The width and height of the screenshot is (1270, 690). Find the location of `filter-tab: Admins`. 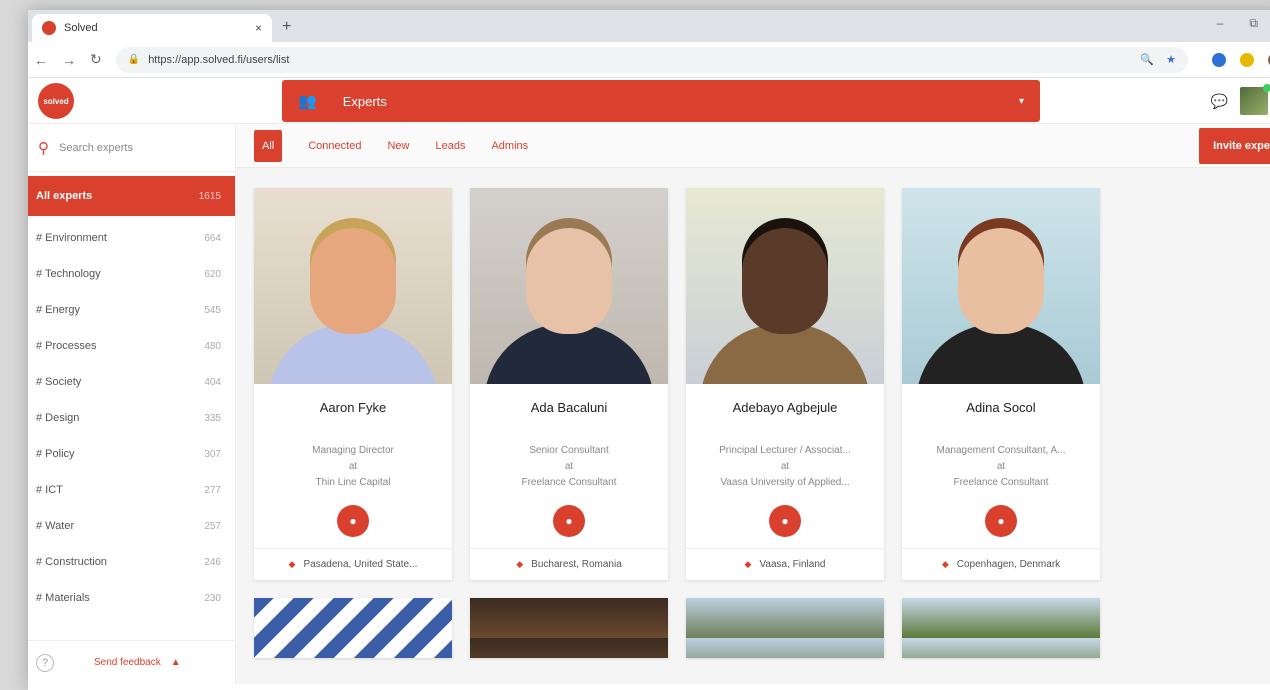

filter-tab: Admins is located at coordinates (509, 146).